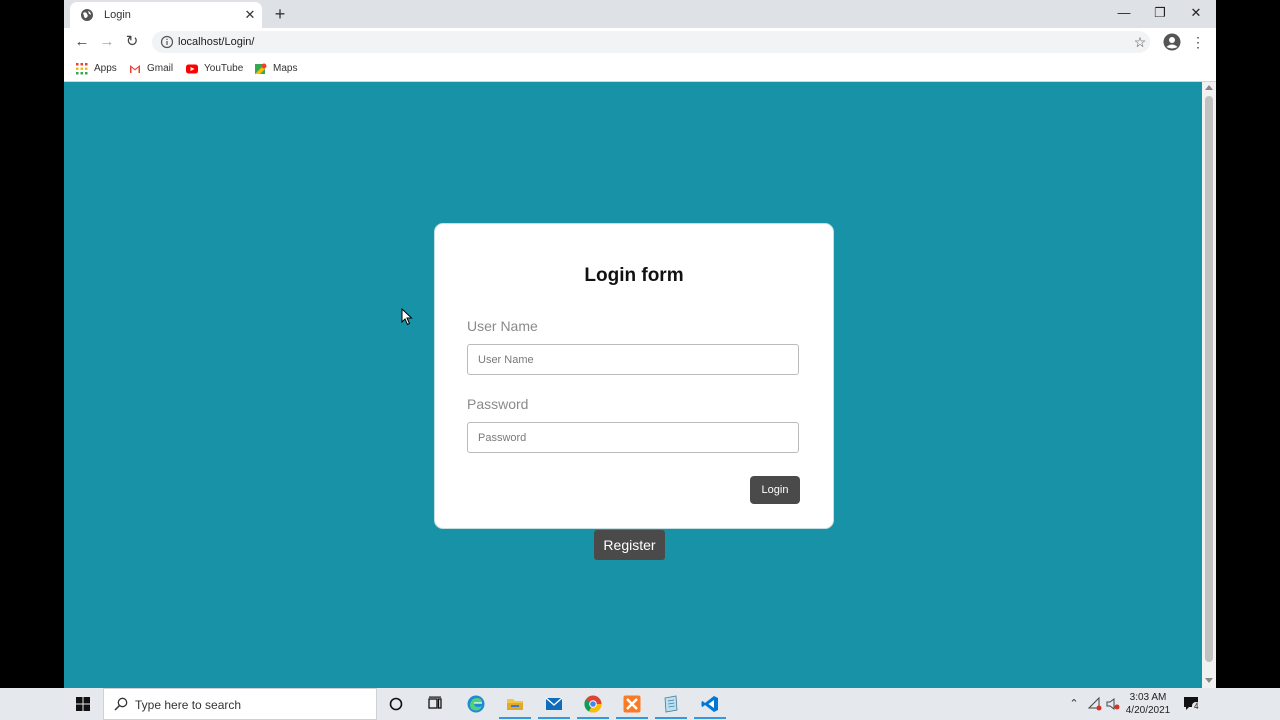  What do you see at coordinates (1148, 697) in the screenshot?
I see `clock-time: 3:03 AM` at bounding box center [1148, 697].